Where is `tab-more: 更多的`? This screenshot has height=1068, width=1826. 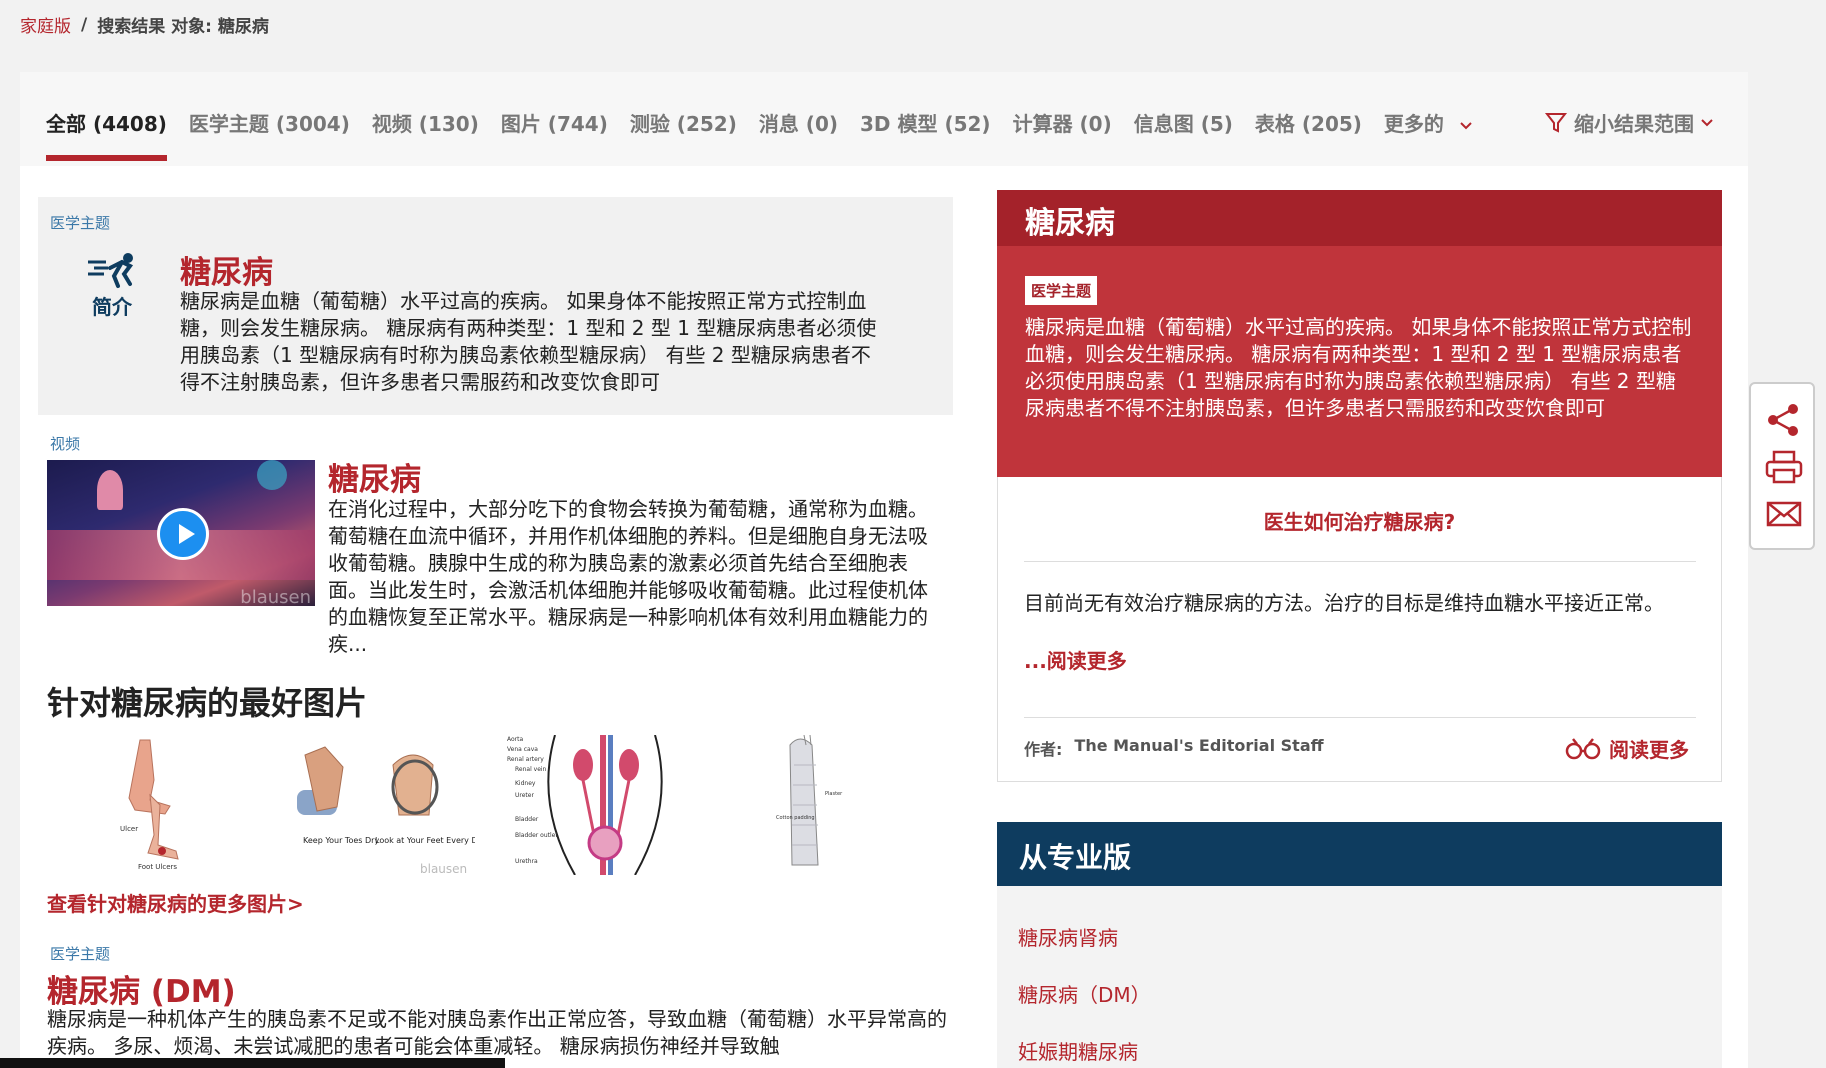 tab-more: 更多的 is located at coordinates (1428, 134).